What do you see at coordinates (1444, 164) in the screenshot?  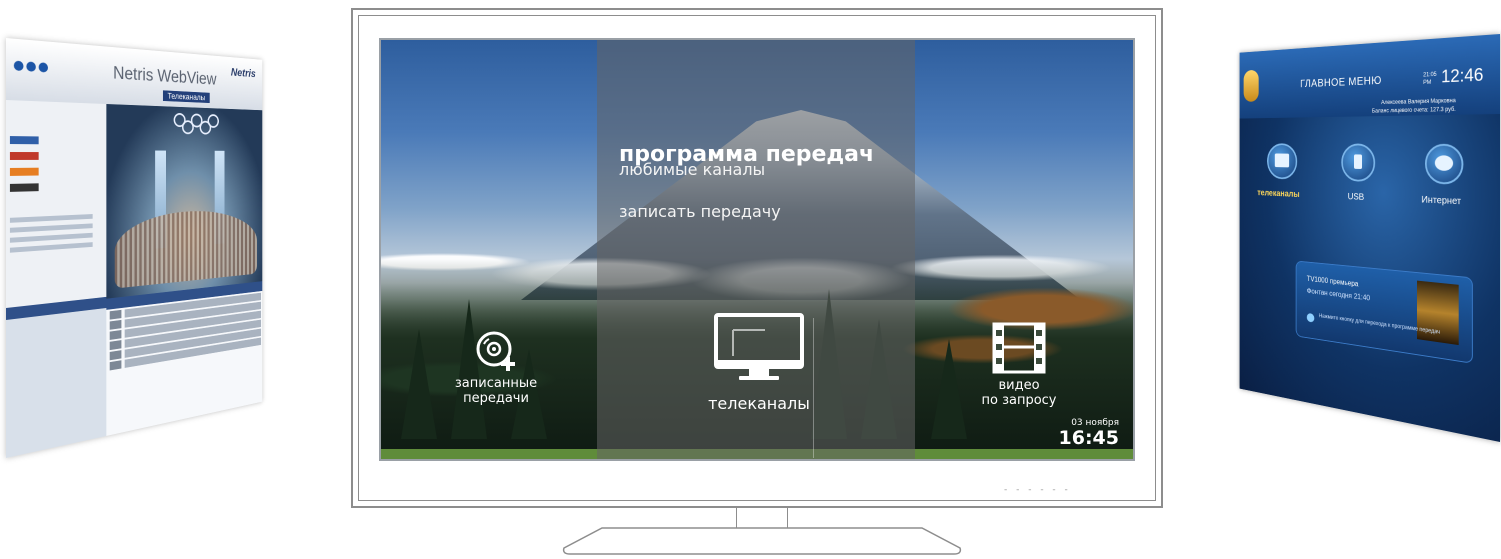 I see `globe-icon` at bounding box center [1444, 164].